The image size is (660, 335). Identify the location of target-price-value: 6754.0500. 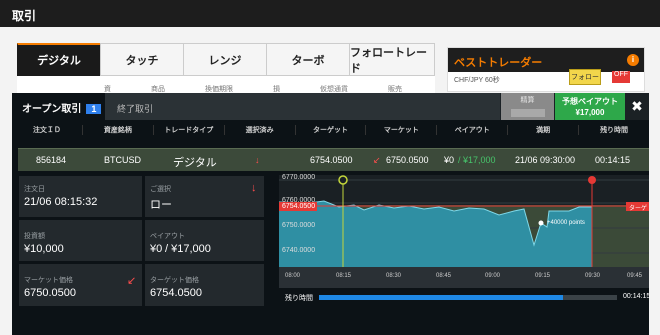
(176, 293).